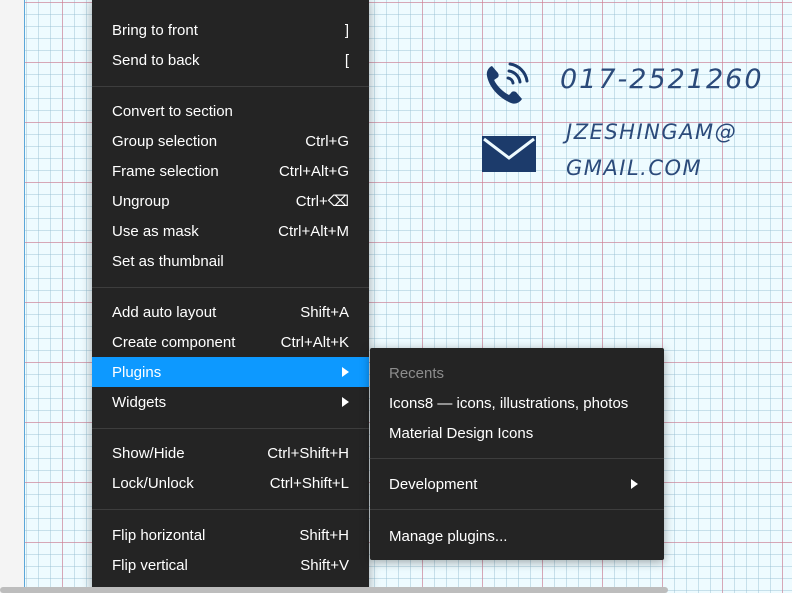  What do you see at coordinates (433, 484) in the screenshot?
I see `submenu-item-label: Development` at bounding box center [433, 484].